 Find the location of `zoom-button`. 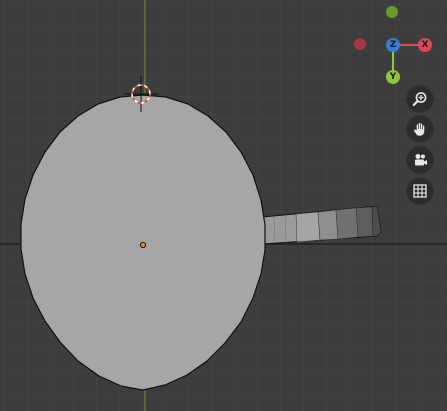

zoom-button is located at coordinates (420, 99).